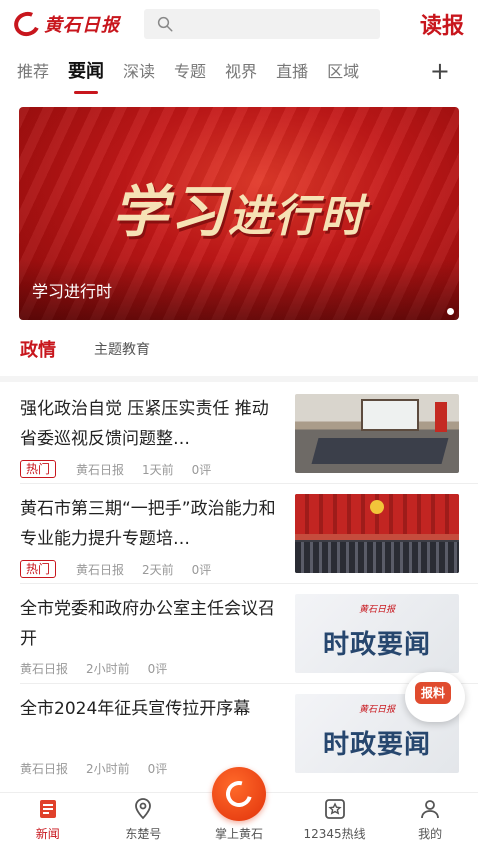 This screenshot has height=850, width=478. Describe the element at coordinates (82, 25) in the screenshot. I see `logo-text: 黄石日报` at that location.